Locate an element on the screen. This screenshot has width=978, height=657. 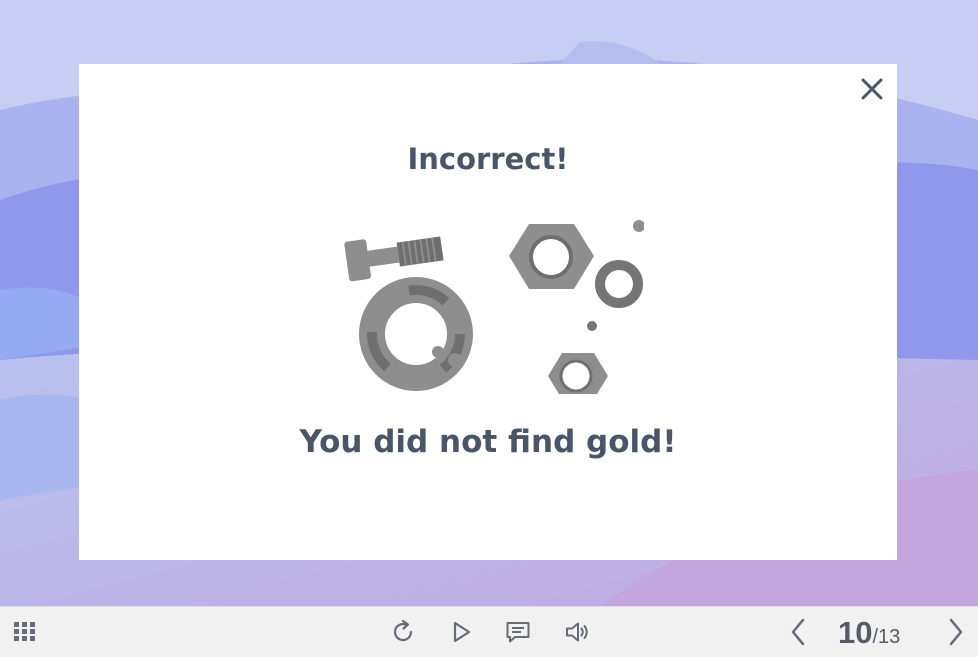
page-total: 13 is located at coordinates (889, 637).